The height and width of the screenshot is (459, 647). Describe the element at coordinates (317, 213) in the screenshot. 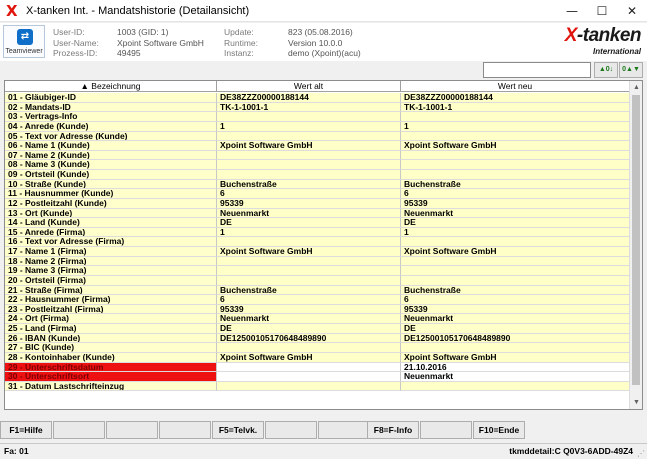

I see `table-row: 13 - Ort (Kunde) Neuenmarkt Neuenmarkt` at that location.